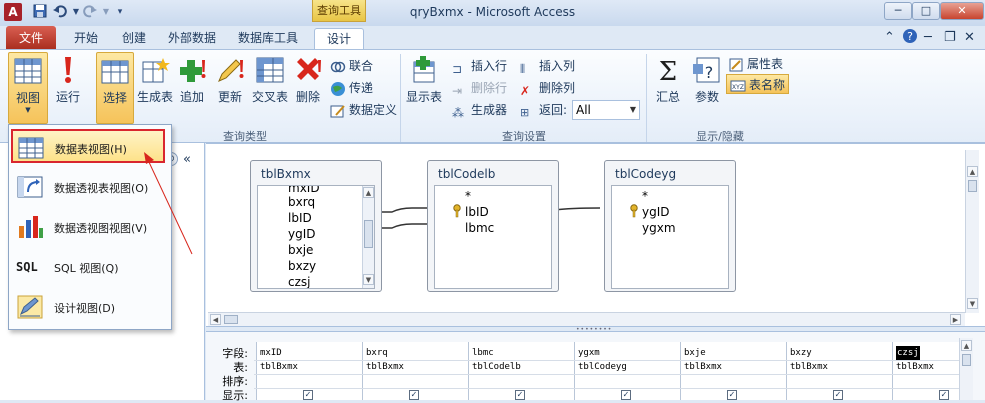 The height and width of the screenshot is (403, 985). What do you see at coordinates (230, 88) in the screenshot?
I see `update-button: 更新` at bounding box center [230, 88].